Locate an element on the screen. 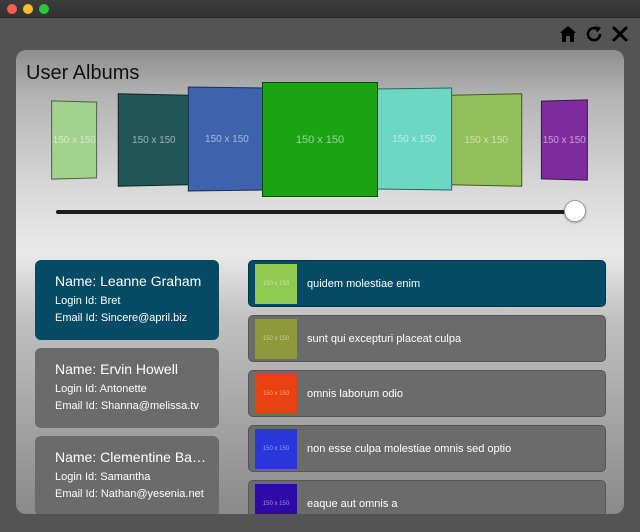 This screenshot has width=640, height=532. window-titlebar is located at coordinates (320, 9).